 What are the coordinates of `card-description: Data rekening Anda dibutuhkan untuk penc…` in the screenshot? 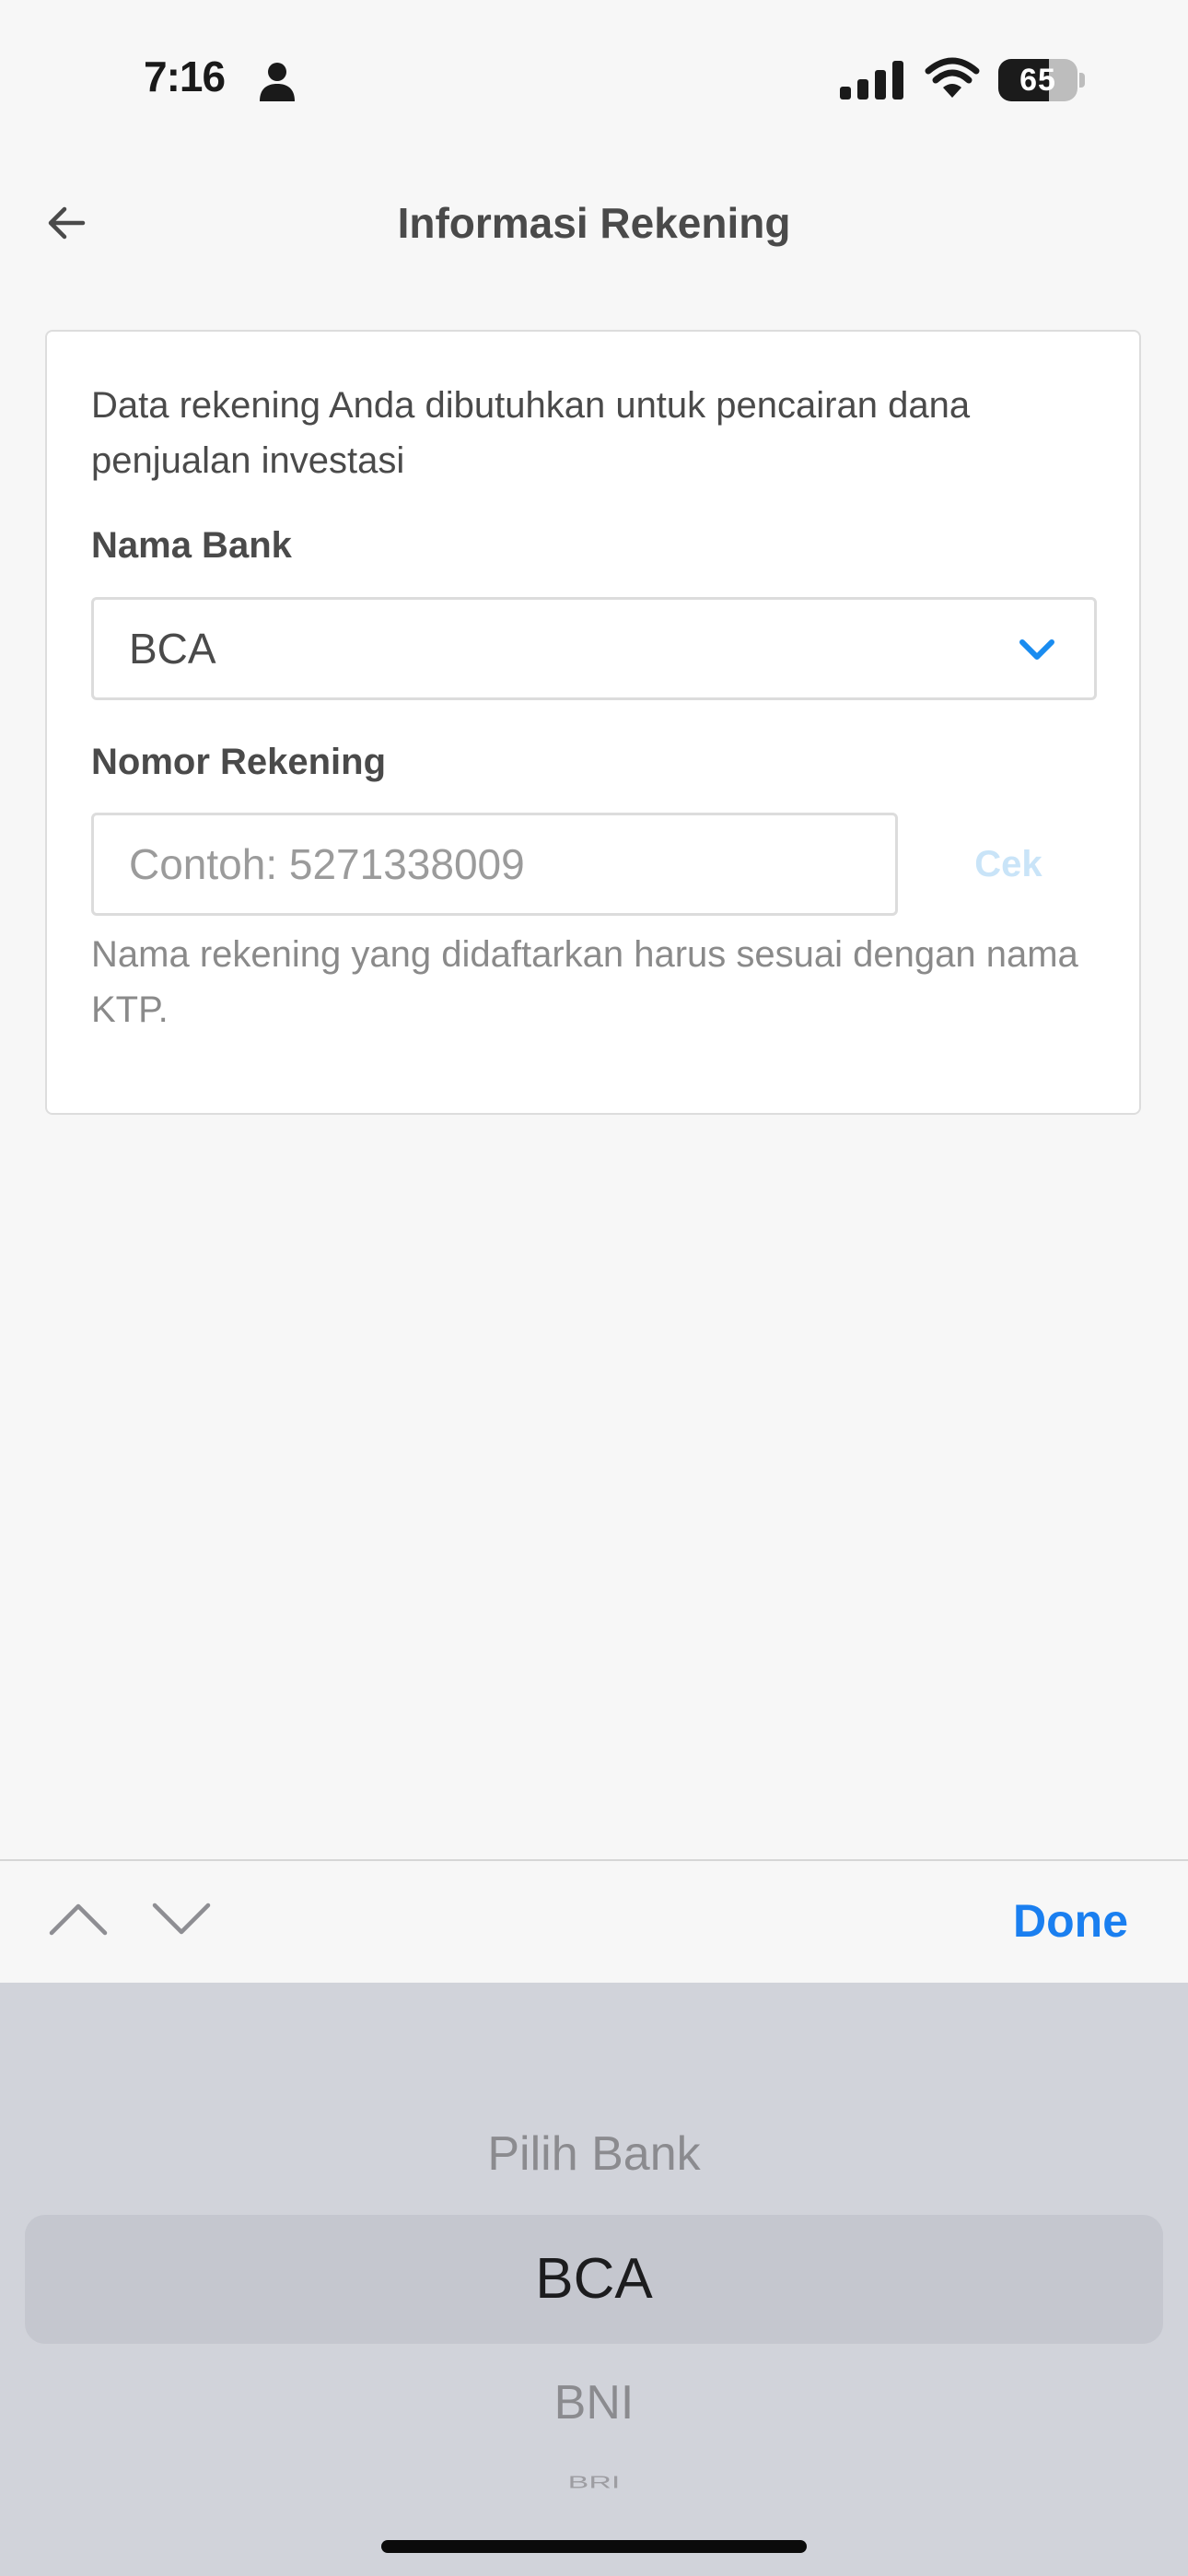 It's located at (531, 433).